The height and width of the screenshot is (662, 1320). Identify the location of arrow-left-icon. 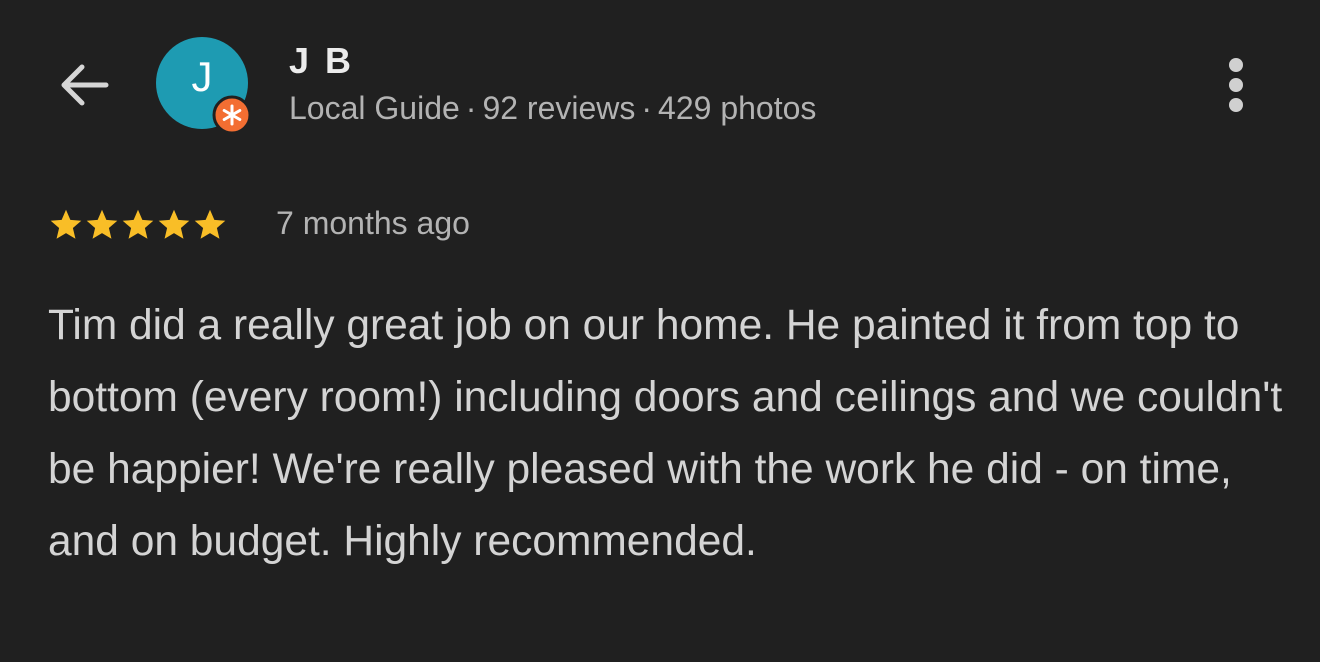
(85, 85).